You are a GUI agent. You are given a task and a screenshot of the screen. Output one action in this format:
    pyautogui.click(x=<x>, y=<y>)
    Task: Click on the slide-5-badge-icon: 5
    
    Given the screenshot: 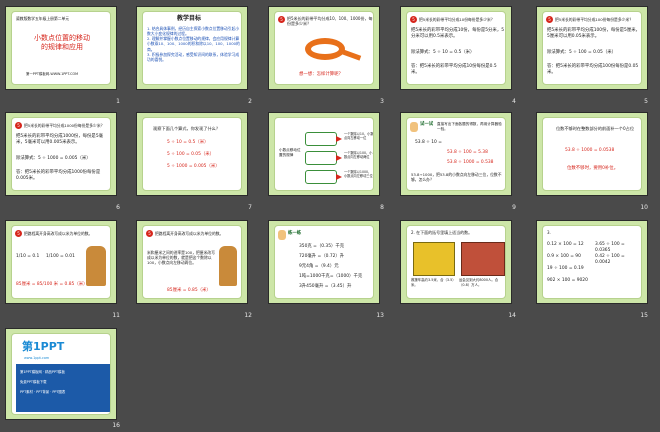 What is the action you would take?
    pyautogui.click(x=549, y=19)
    